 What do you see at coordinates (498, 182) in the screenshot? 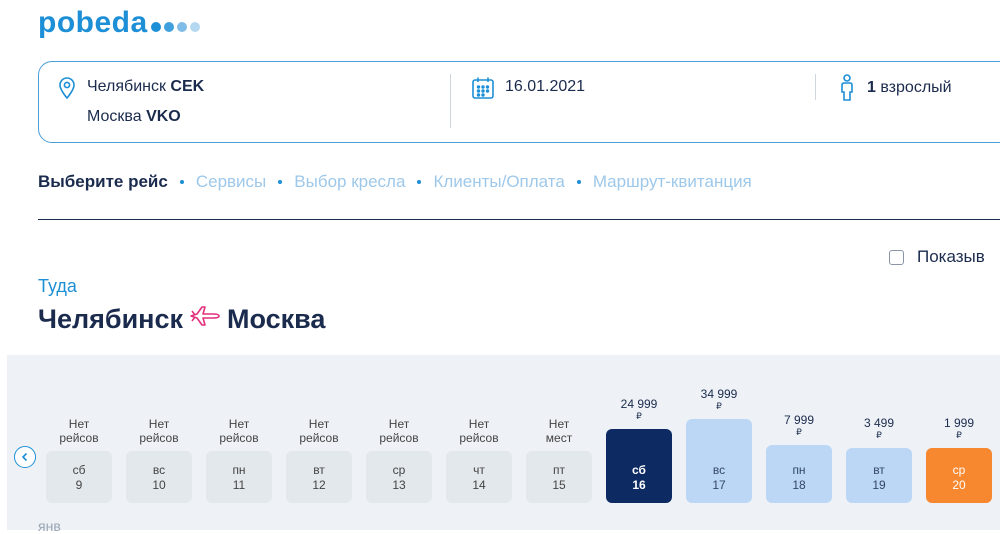
I see `step-clients-payment: Клиенты/Оплата` at bounding box center [498, 182].